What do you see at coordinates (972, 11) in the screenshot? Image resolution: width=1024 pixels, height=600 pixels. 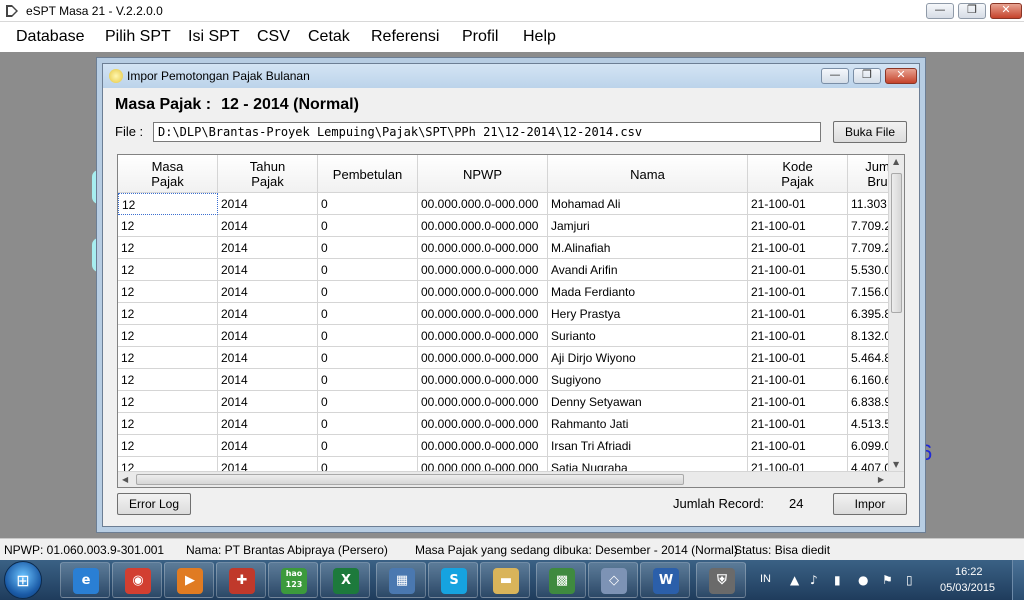 I see `maximize-button: ❐` at bounding box center [972, 11].